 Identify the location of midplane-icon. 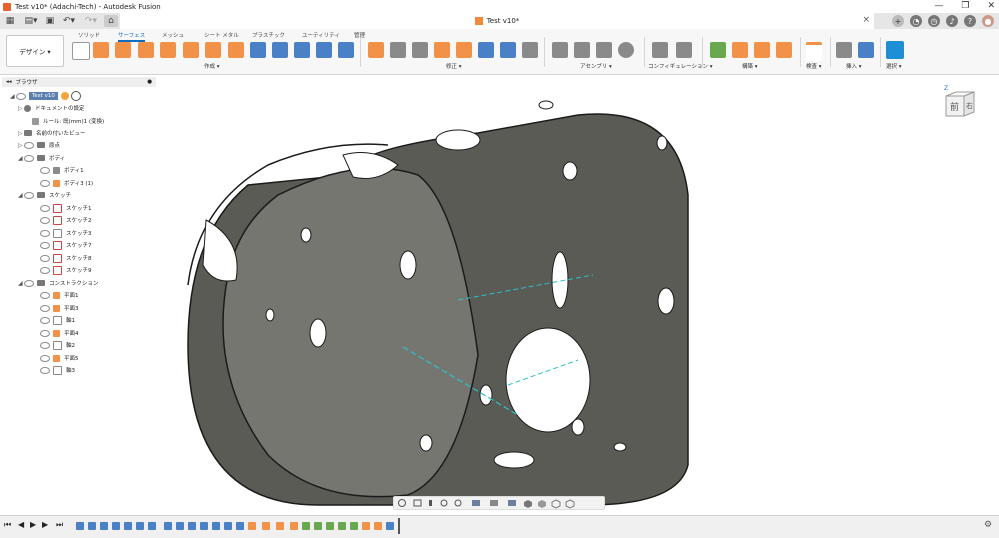
(784, 50).